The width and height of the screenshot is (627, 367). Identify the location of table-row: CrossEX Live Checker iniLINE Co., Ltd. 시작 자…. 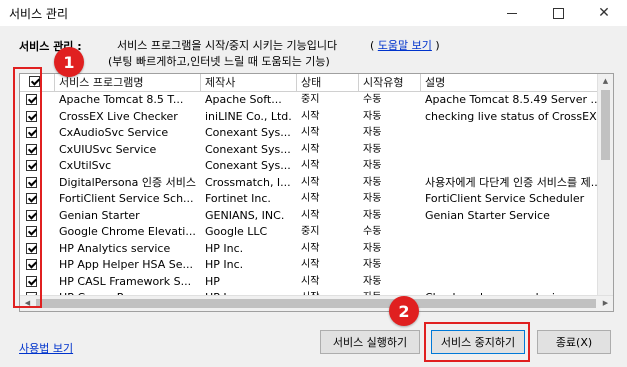
(309, 117).